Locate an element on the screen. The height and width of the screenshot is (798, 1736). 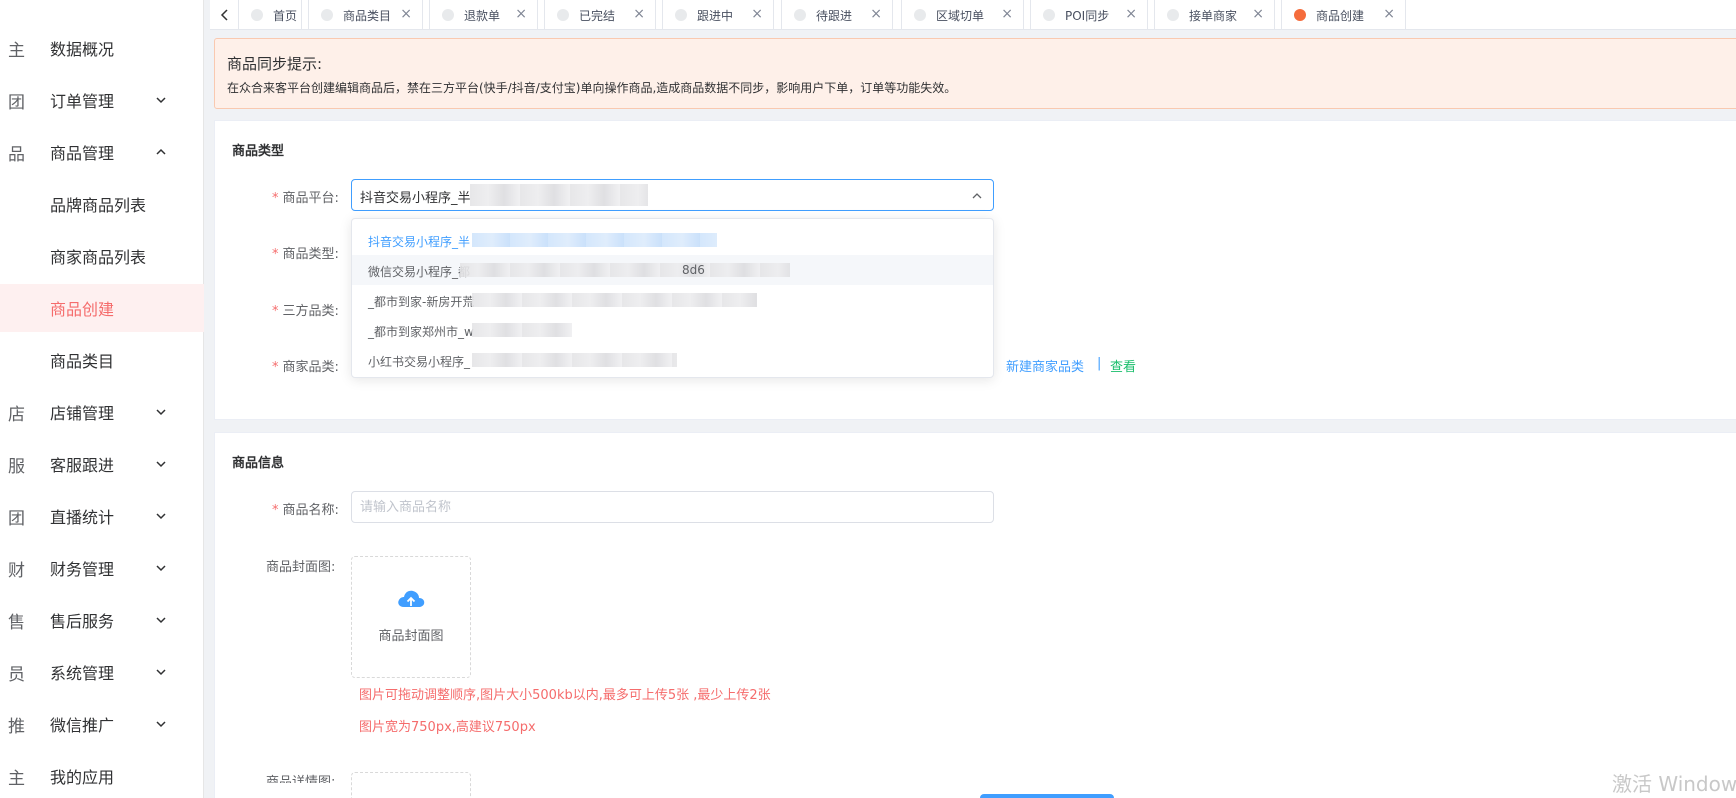
new-merchant-category-link: 新建商家品类 is located at coordinates (1045, 365).